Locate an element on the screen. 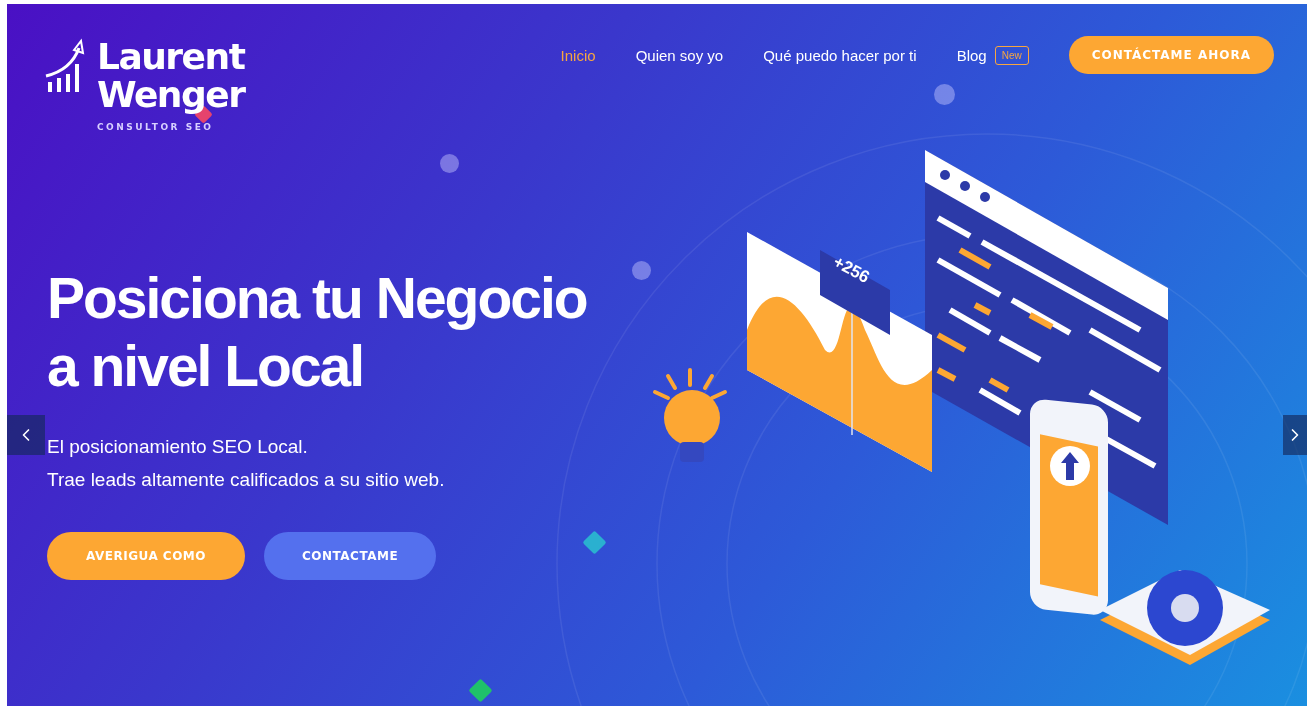 The height and width of the screenshot is (707, 1307). nav-link: Inicio is located at coordinates (578, 55).